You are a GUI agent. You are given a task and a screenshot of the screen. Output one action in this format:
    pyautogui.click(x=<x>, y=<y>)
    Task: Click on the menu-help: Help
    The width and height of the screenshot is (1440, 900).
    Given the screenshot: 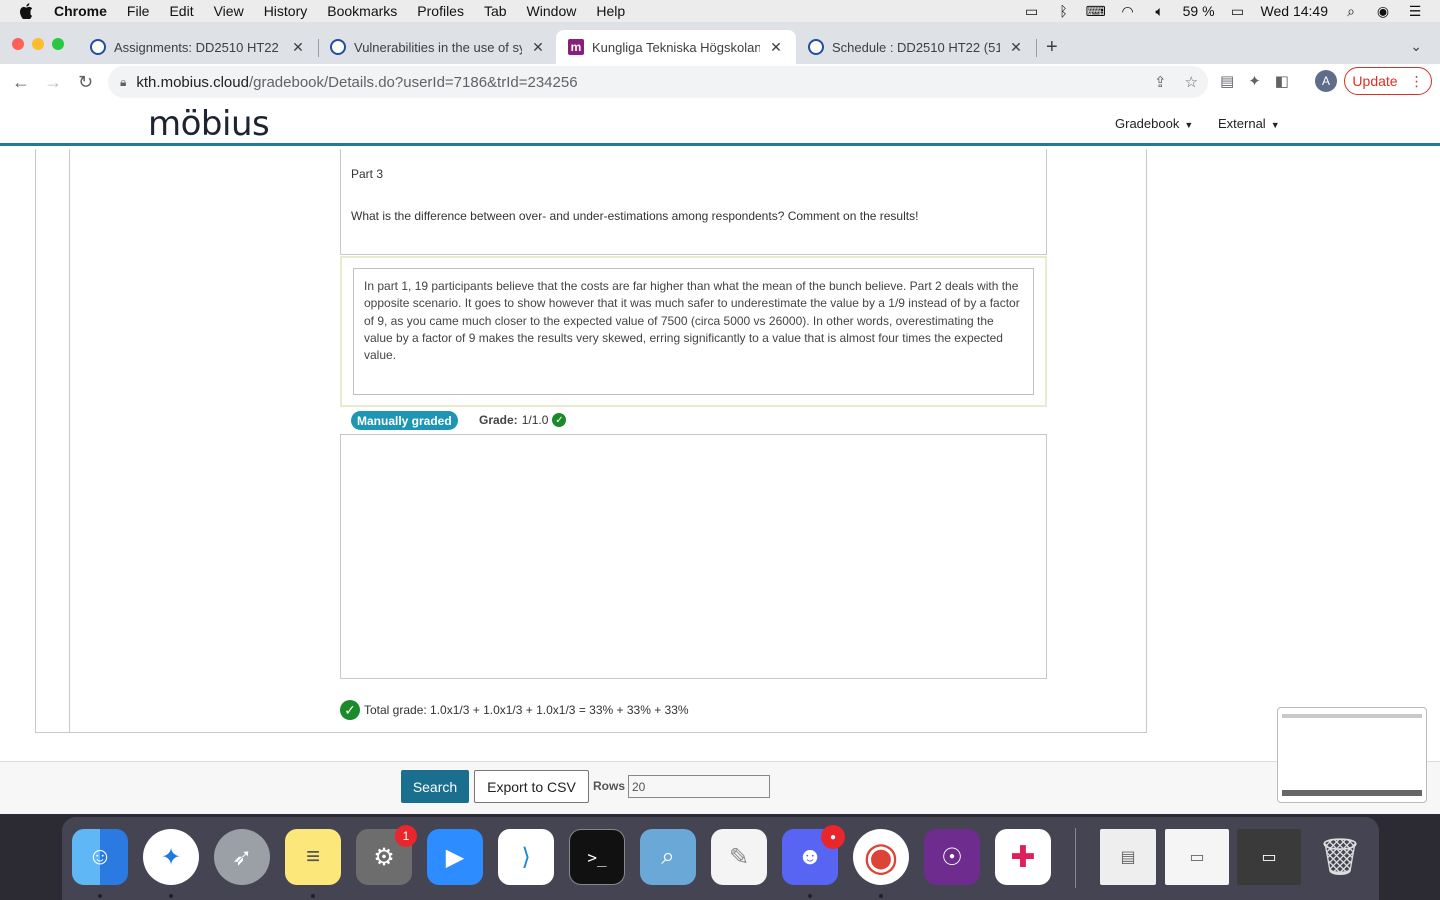 What is the action you would take?
    pyautogui.click(x=610, y=11)
    